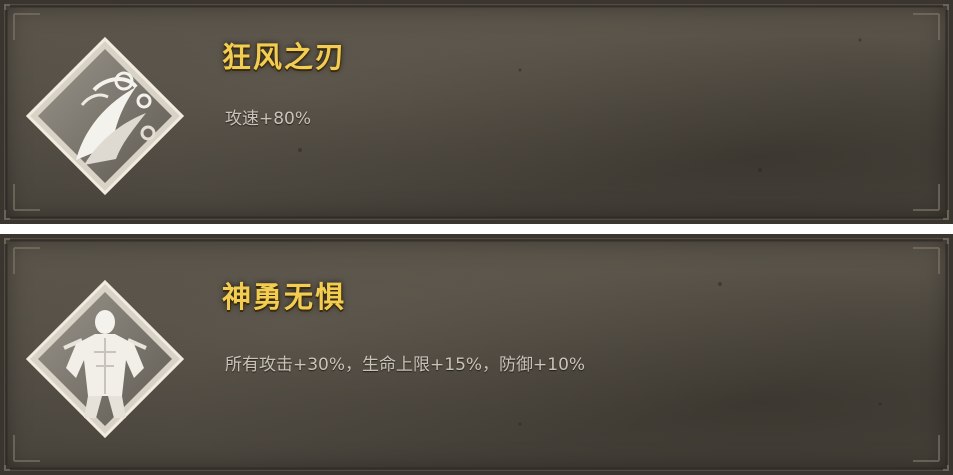  What do you see at coordinates (105, 359) in the screenshot?
I see `brave-warrior-icon` at bounding box center [105, 359].